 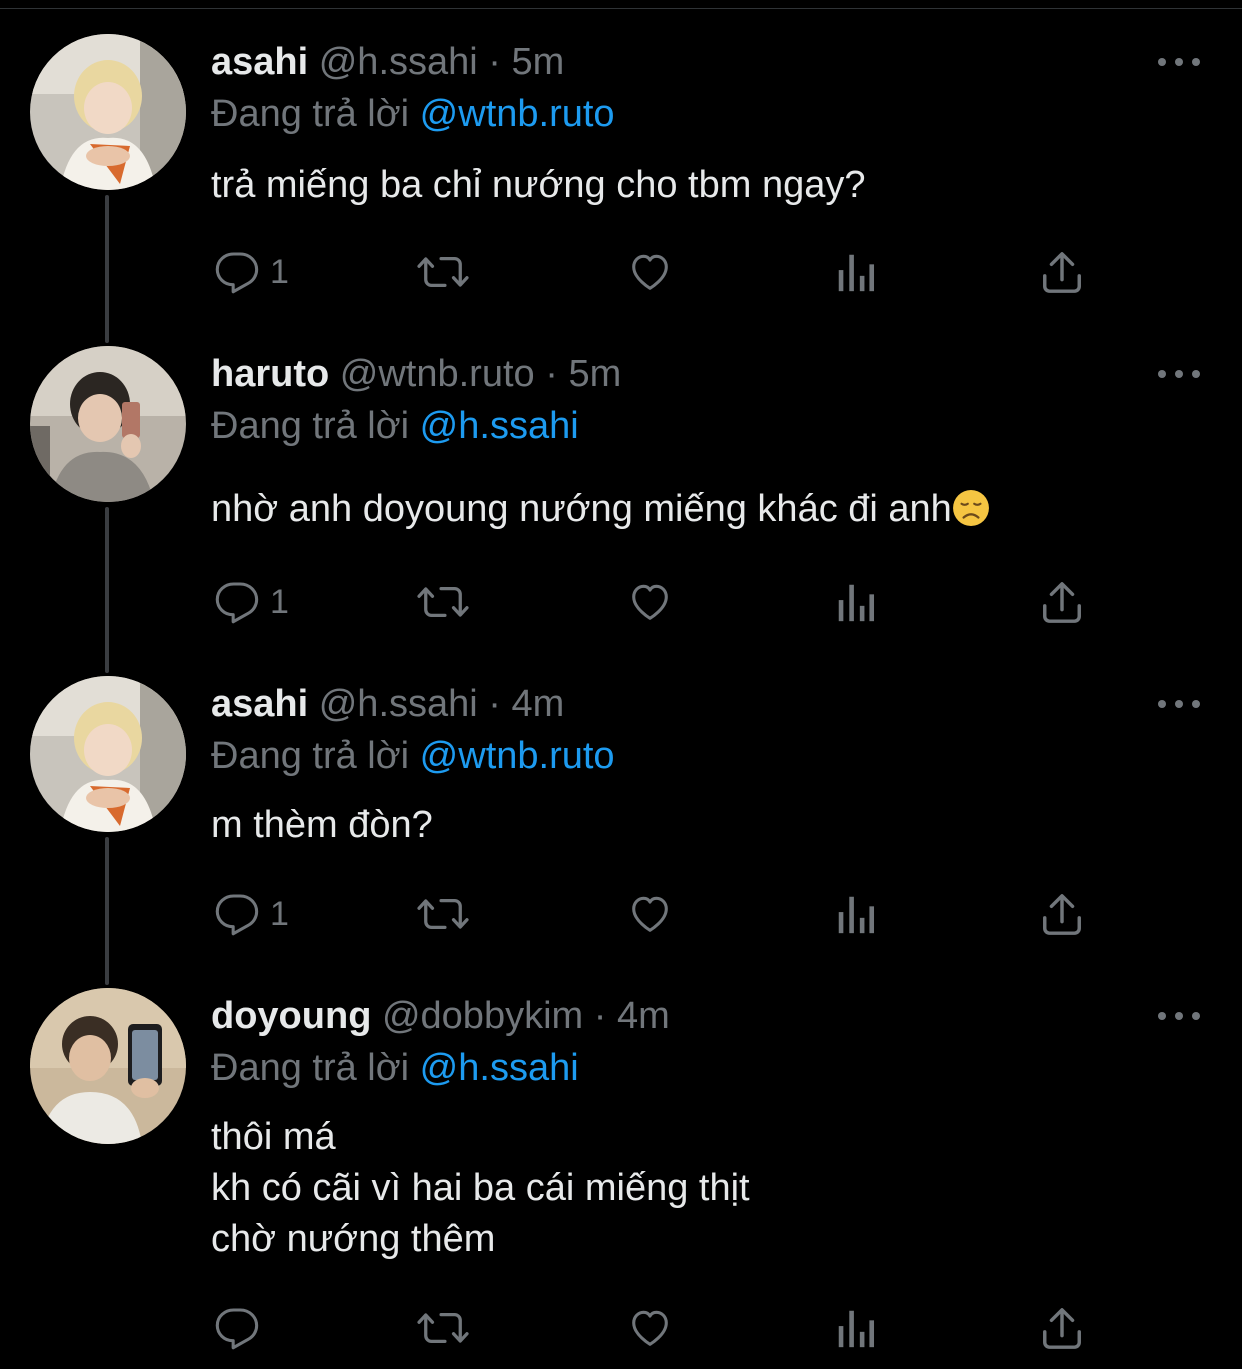 I want to click on tweet-text-line: trả miếng ba chỉ nướng cho tbm ngay?, so click(x=538, y=185).